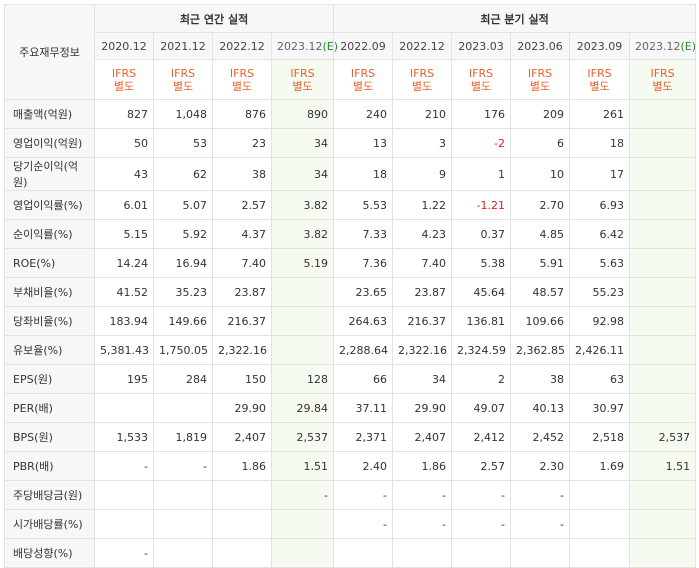 The width and height of the screenshot is (699, 568). What do you see at coordinates (363, 174) in the screenshot?
I see `table-cell: 18` at bounding box center [363, 174].